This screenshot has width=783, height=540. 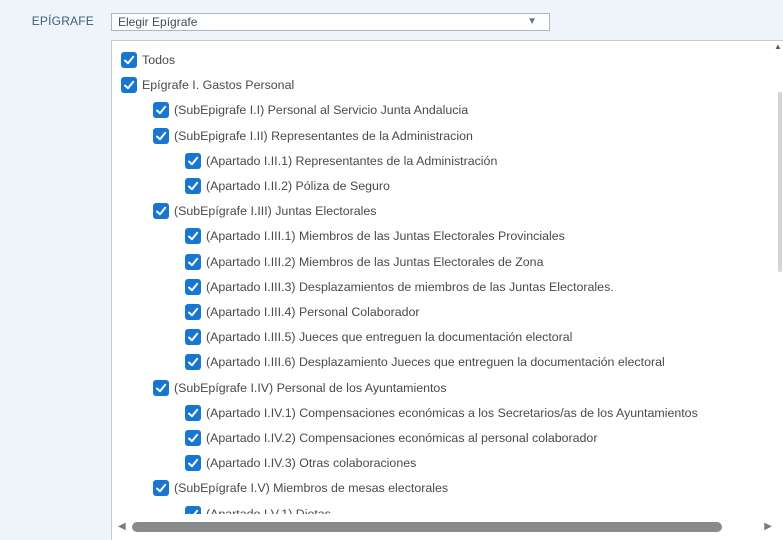 I want to click on tree-item-label: Epígrafe I. Gastos Personal, so click(x=218, y=85).